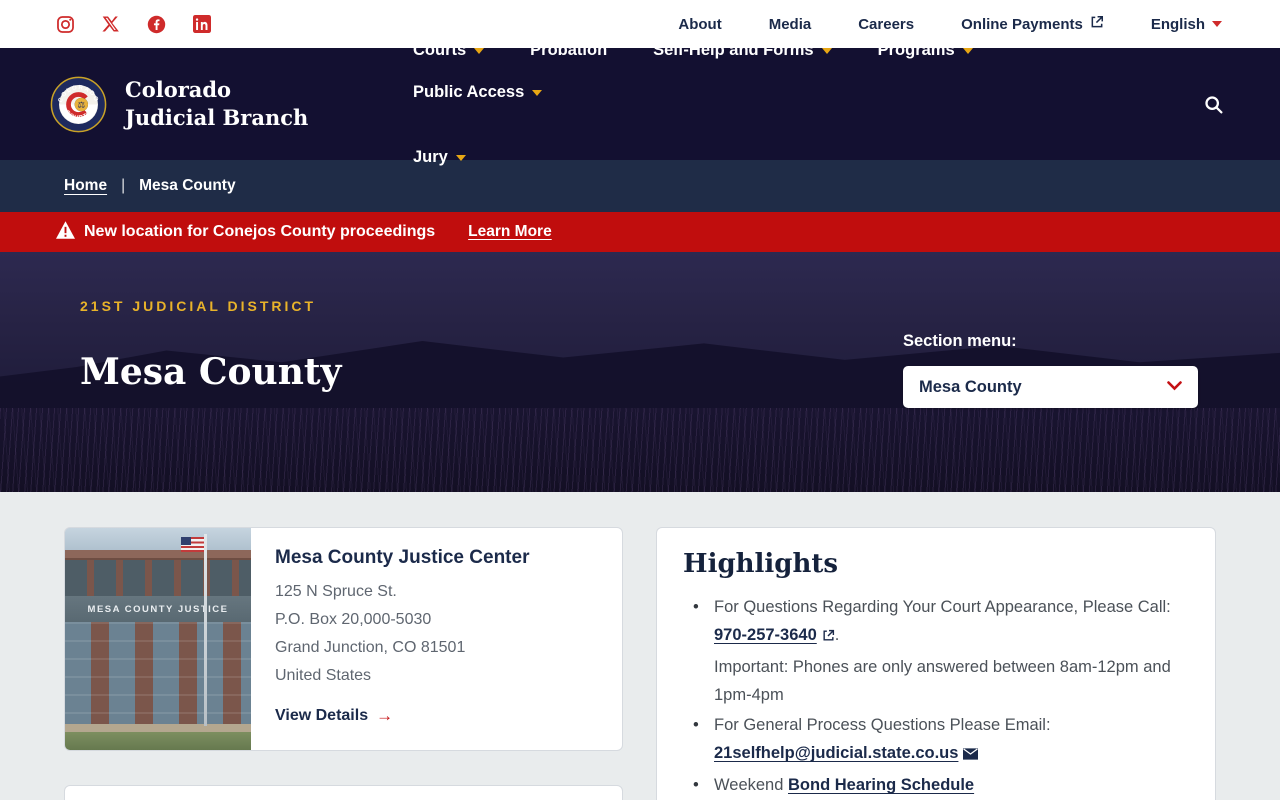 This screenshot has height=800, width=1280. Describe the element at coordinates (836, 753) in the screenshot. I see `email-link: 21selfhelp@judicial.state.co.us` at that location.